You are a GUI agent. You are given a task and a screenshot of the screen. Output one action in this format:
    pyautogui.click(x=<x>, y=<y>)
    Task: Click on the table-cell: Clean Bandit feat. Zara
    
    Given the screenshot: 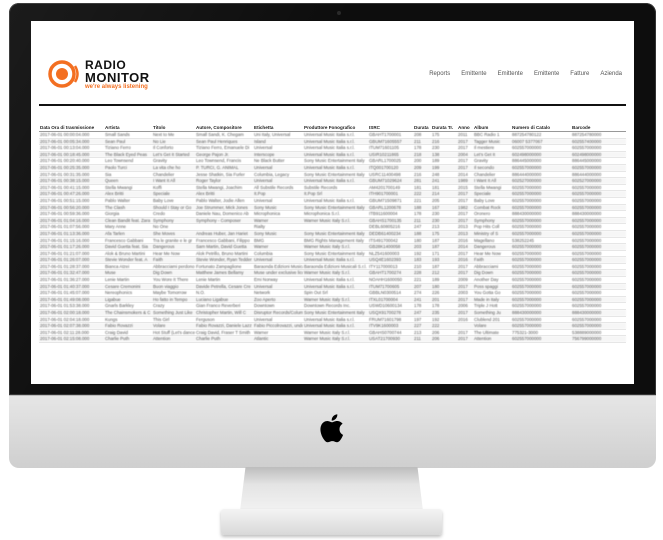 What is the action you would take?
    pyautogui.click(x=128, y=221)
    